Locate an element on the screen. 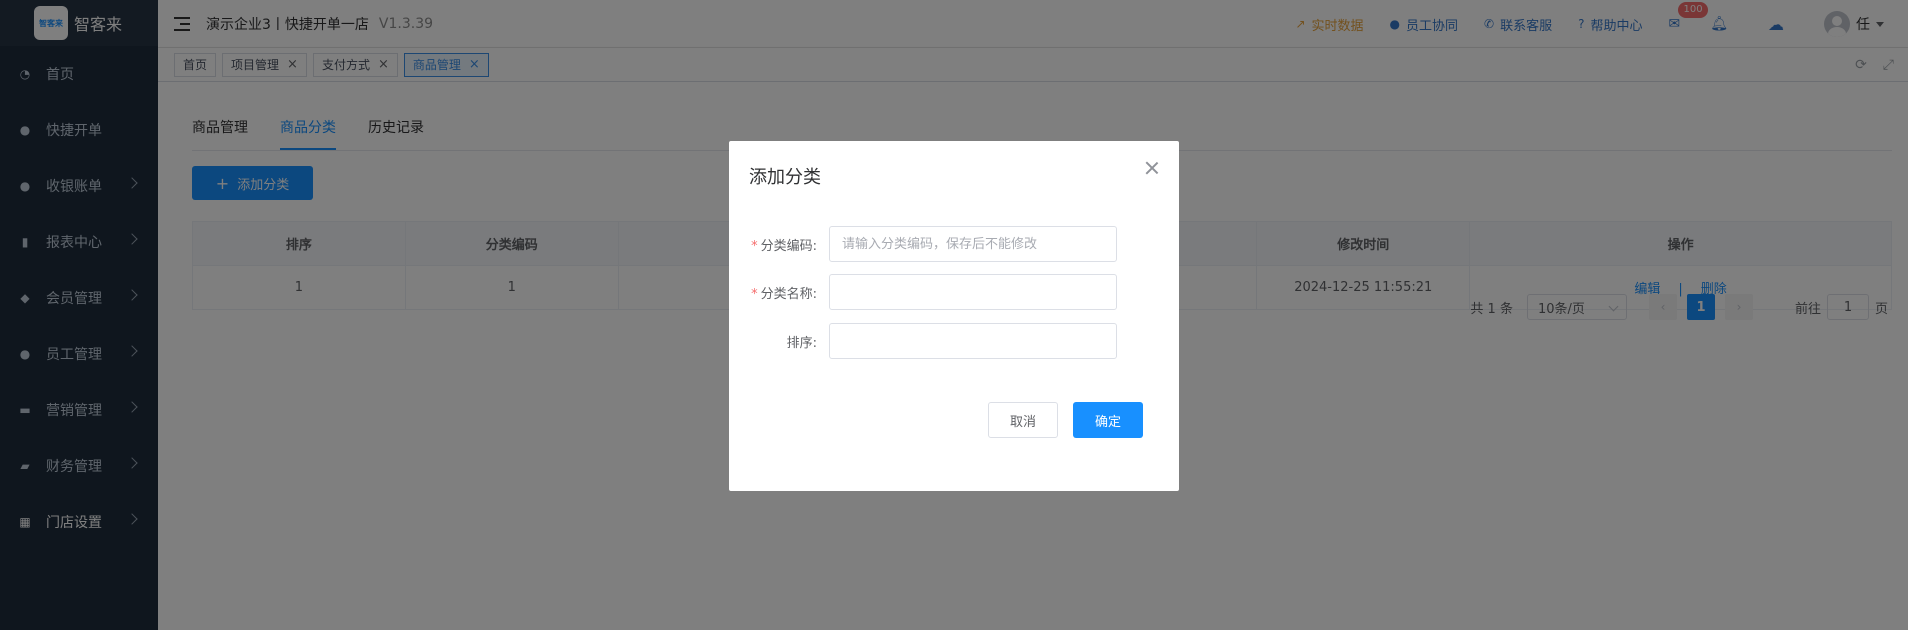 This screenshot has height=630, width=1908. form-row-name: * 分类名称: is located at coordinates (954, 292).